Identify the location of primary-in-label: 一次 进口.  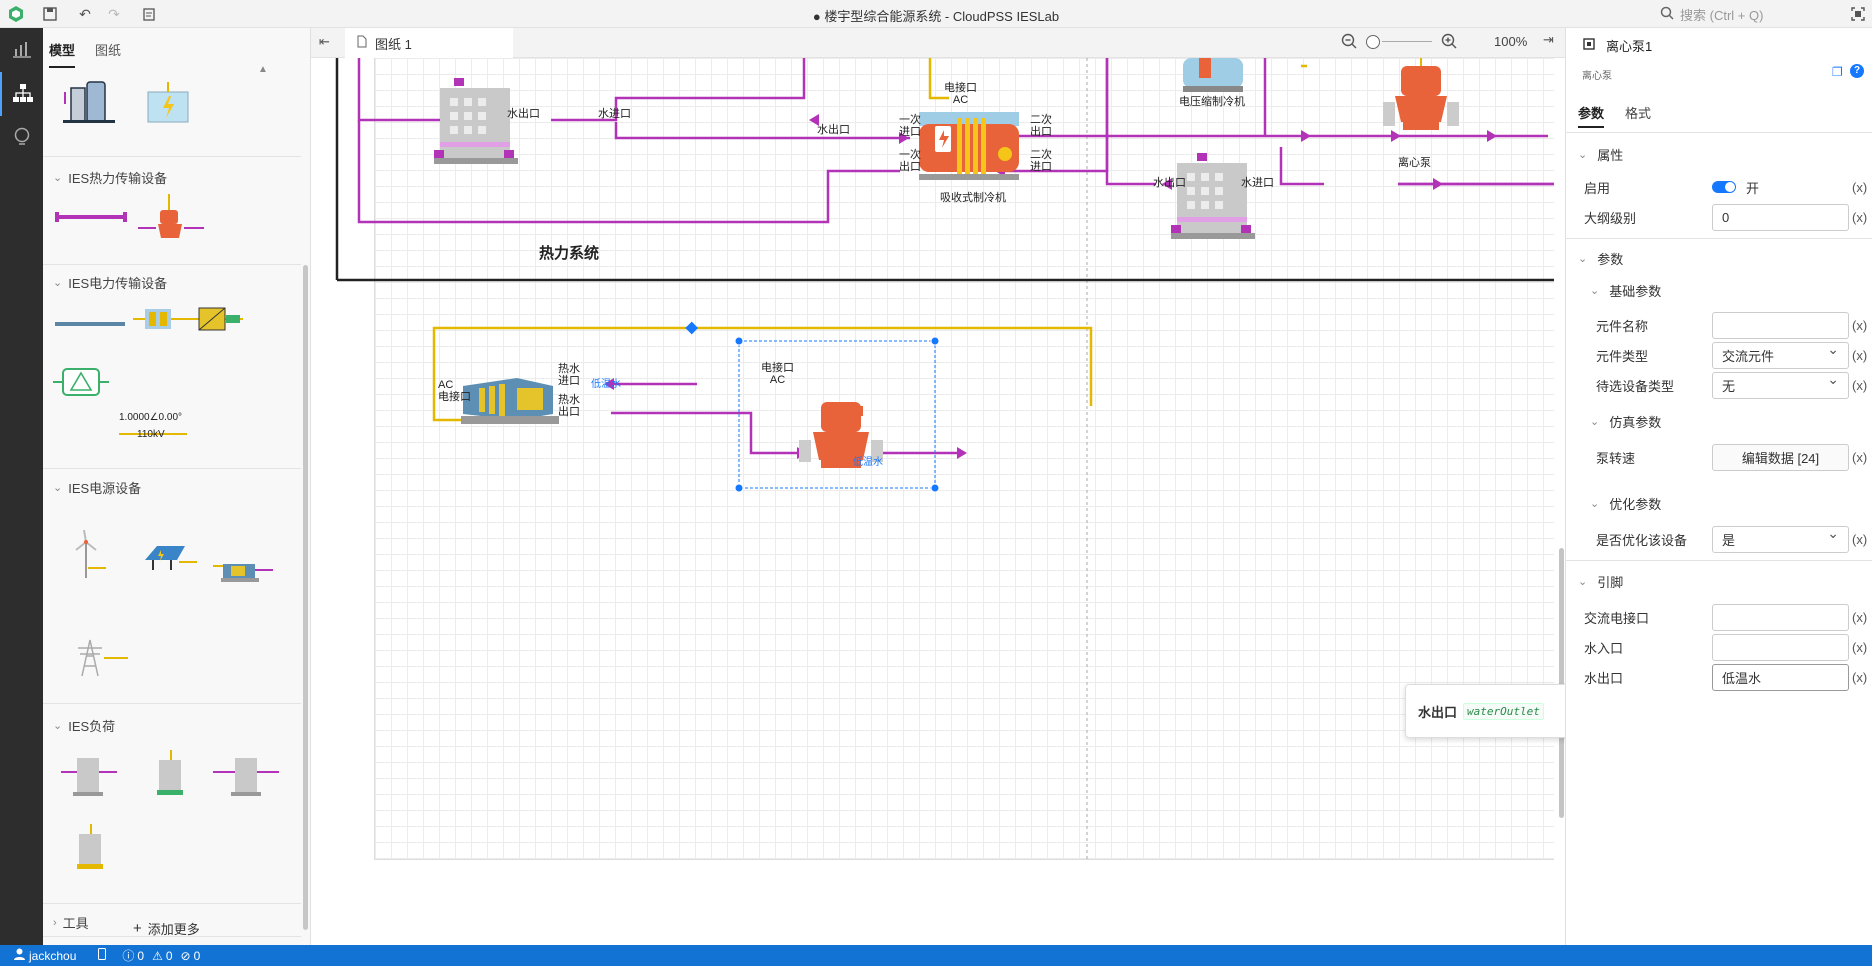
(910, 126).